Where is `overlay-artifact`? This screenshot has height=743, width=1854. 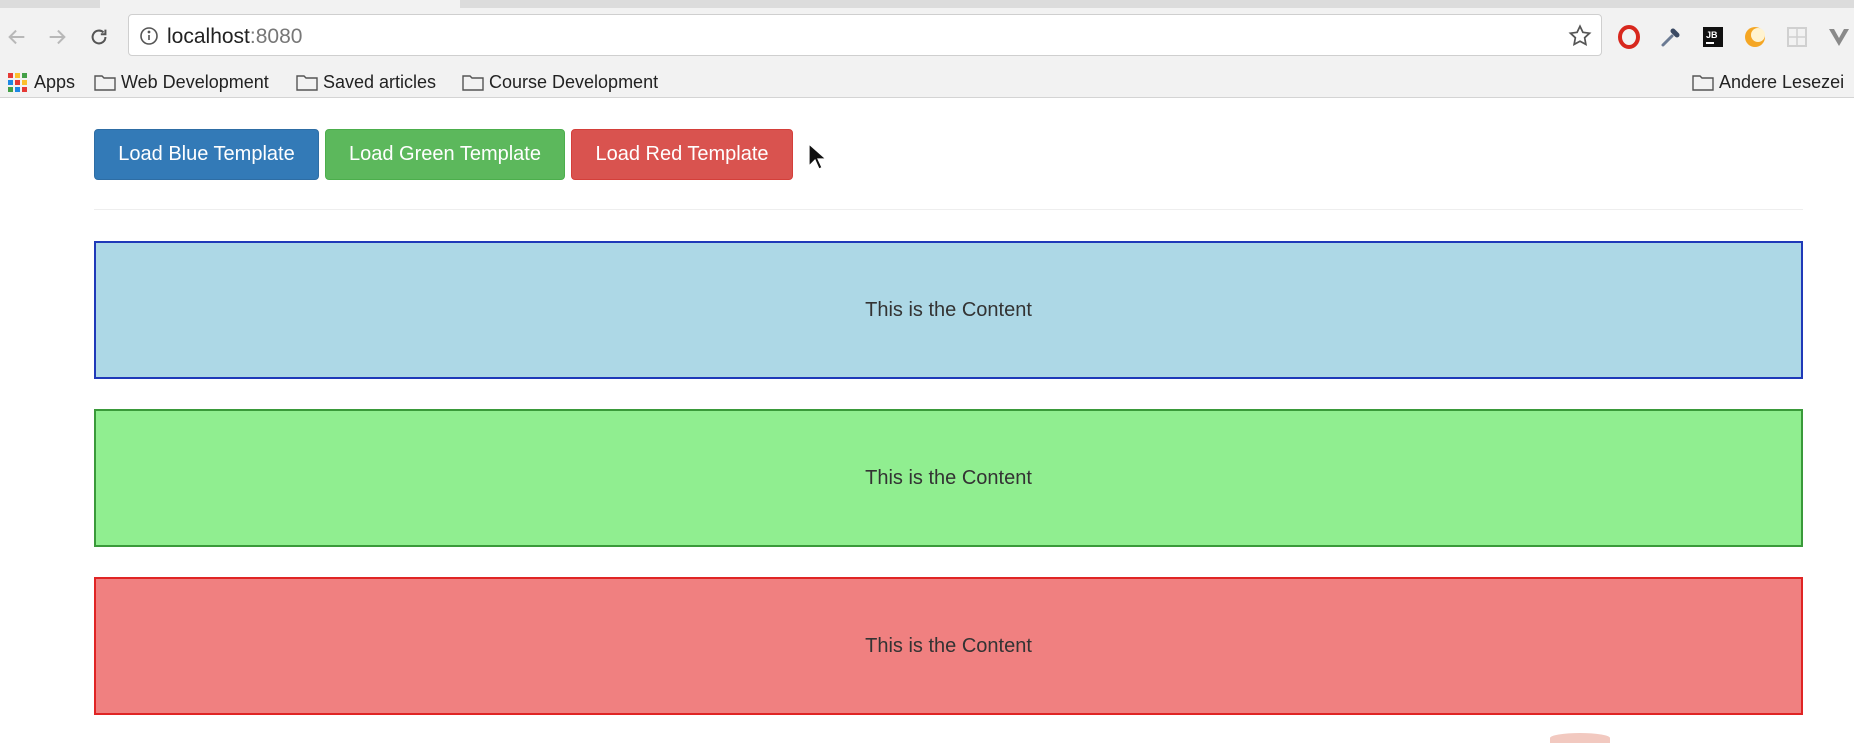 overlay-artifact is located at coordinates (1580, 738).